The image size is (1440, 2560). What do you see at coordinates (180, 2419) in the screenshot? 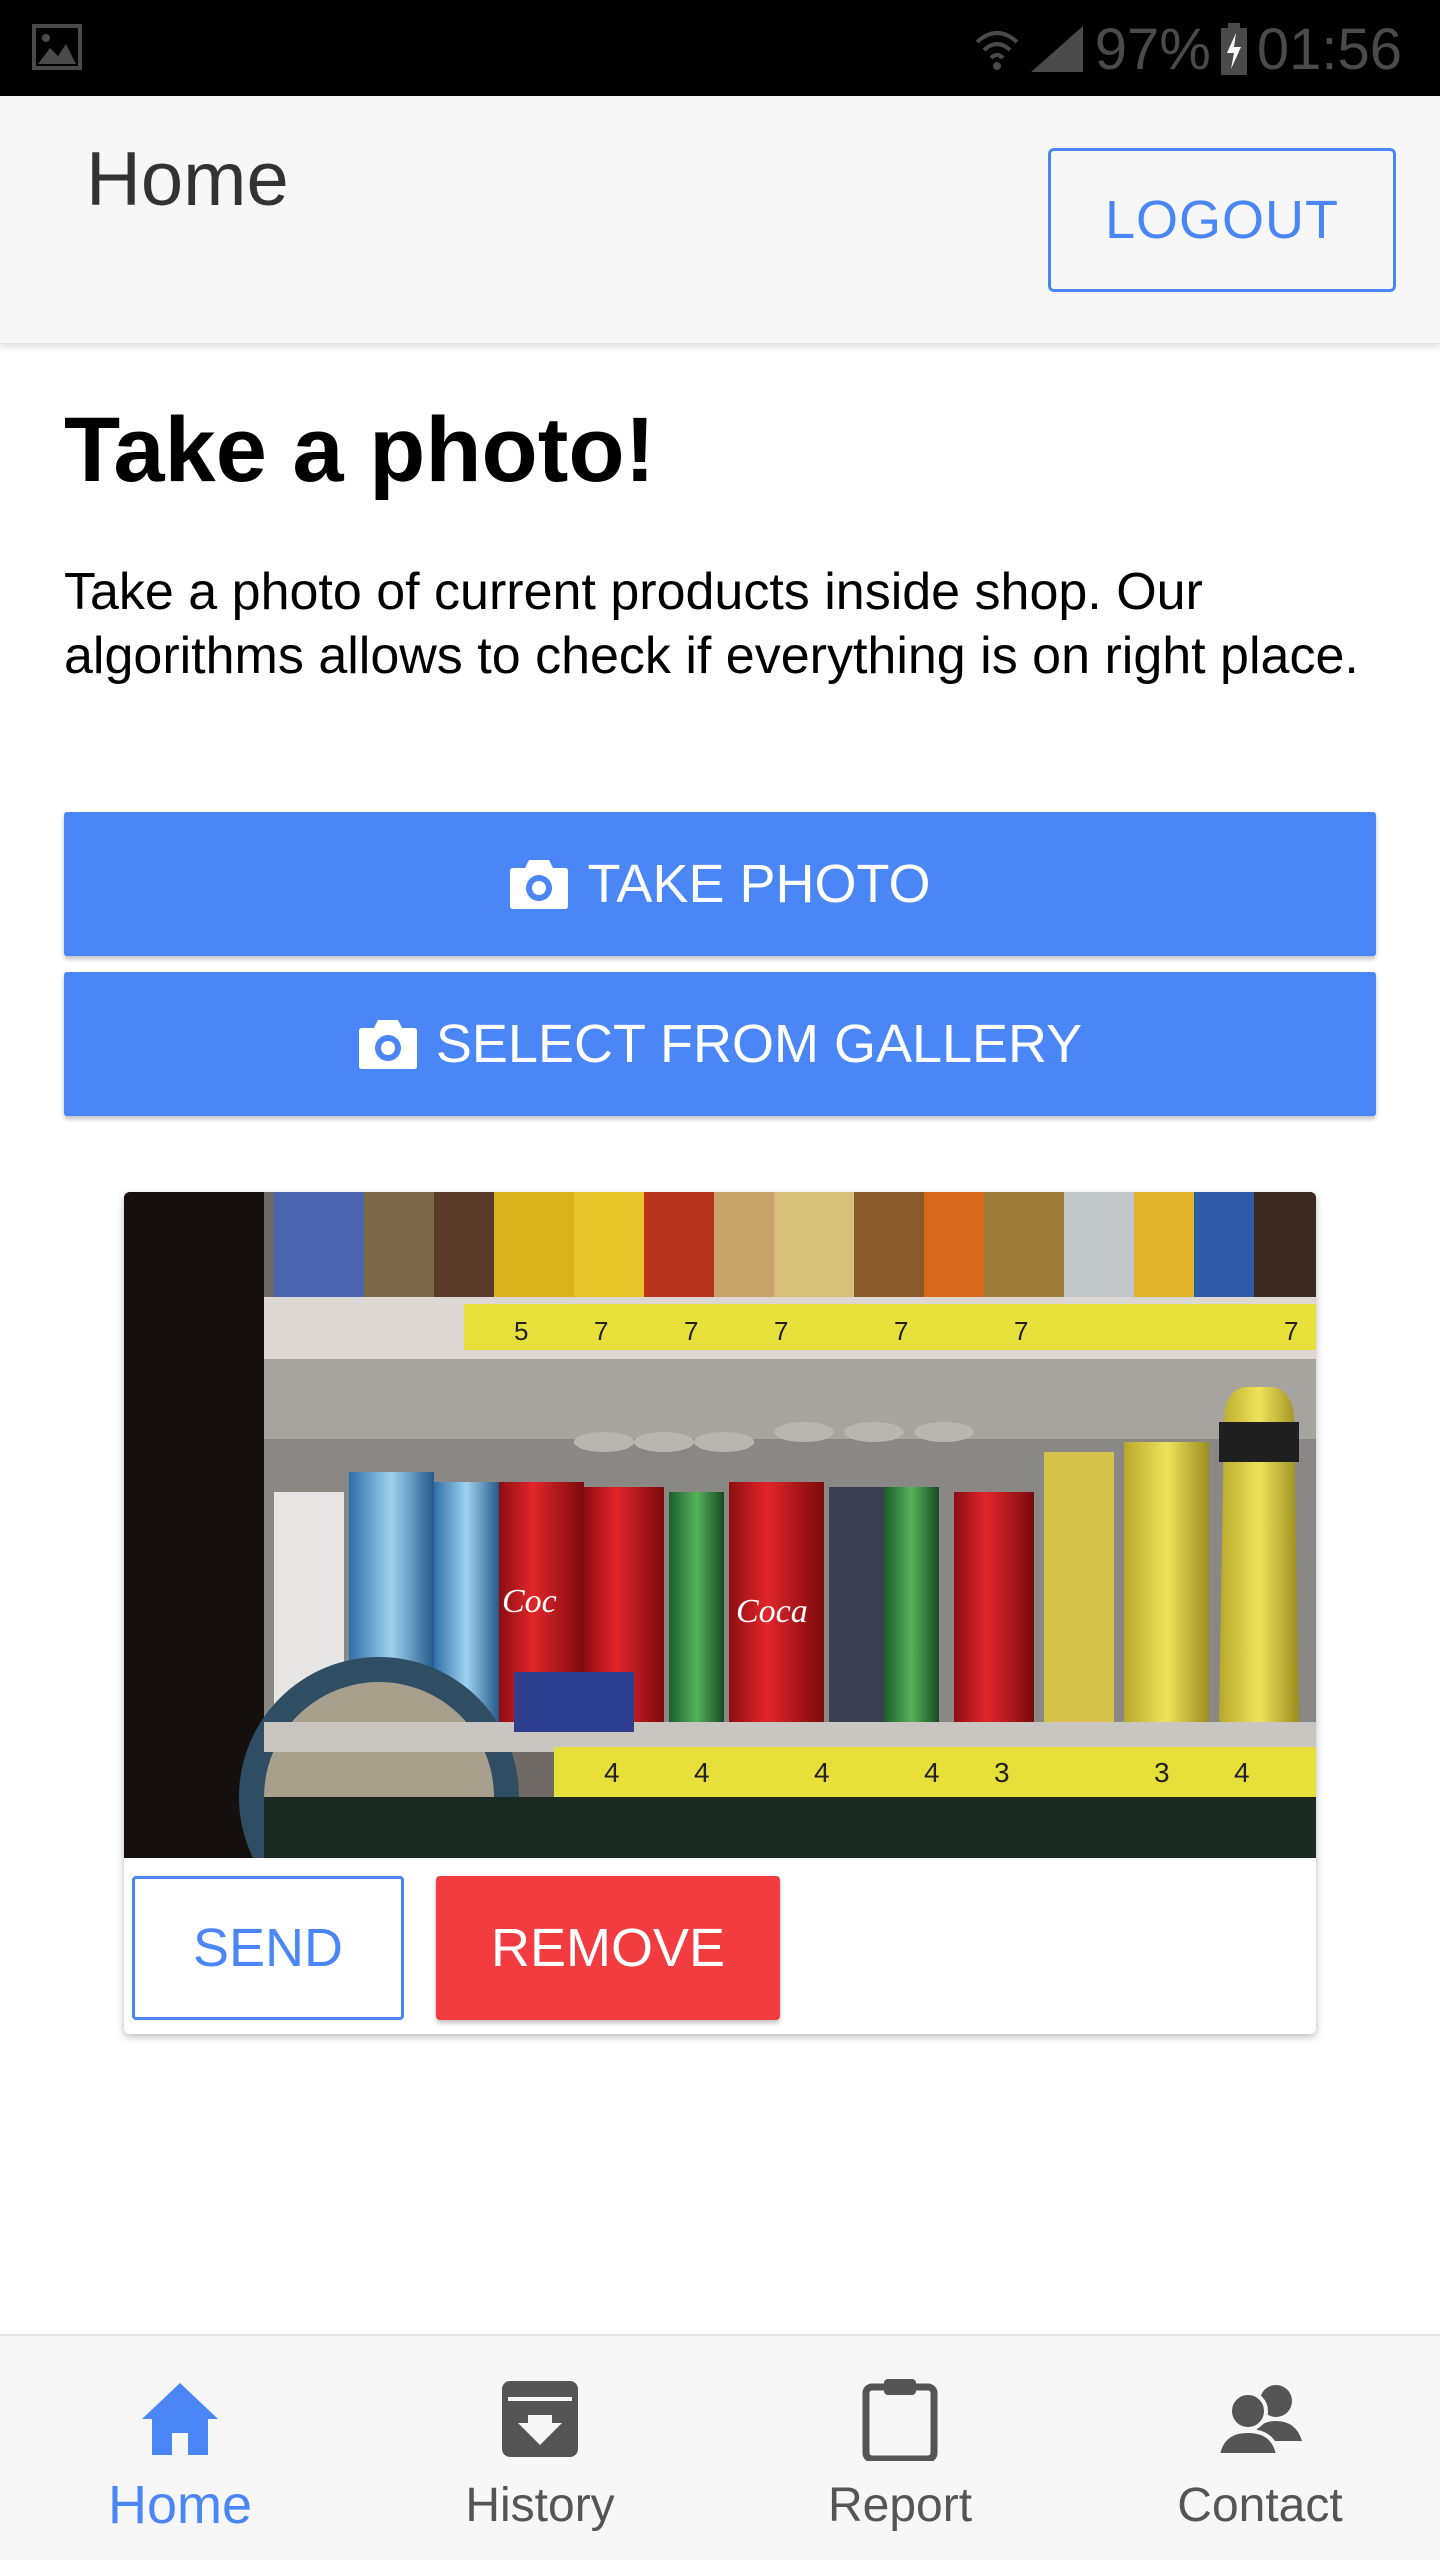
I see `home-icon` at bounding box center [180, 2419].